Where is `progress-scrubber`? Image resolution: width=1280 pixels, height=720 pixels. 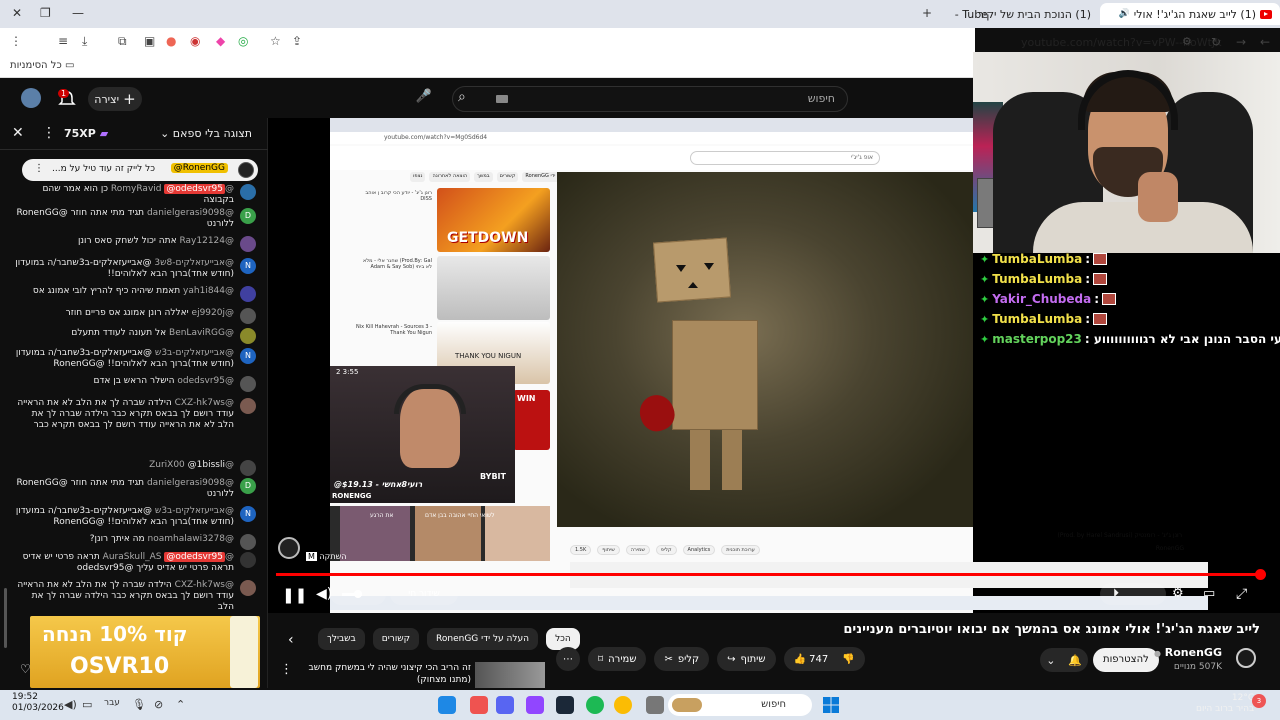
progress-scrubber is located at coordinates (1260, 574).